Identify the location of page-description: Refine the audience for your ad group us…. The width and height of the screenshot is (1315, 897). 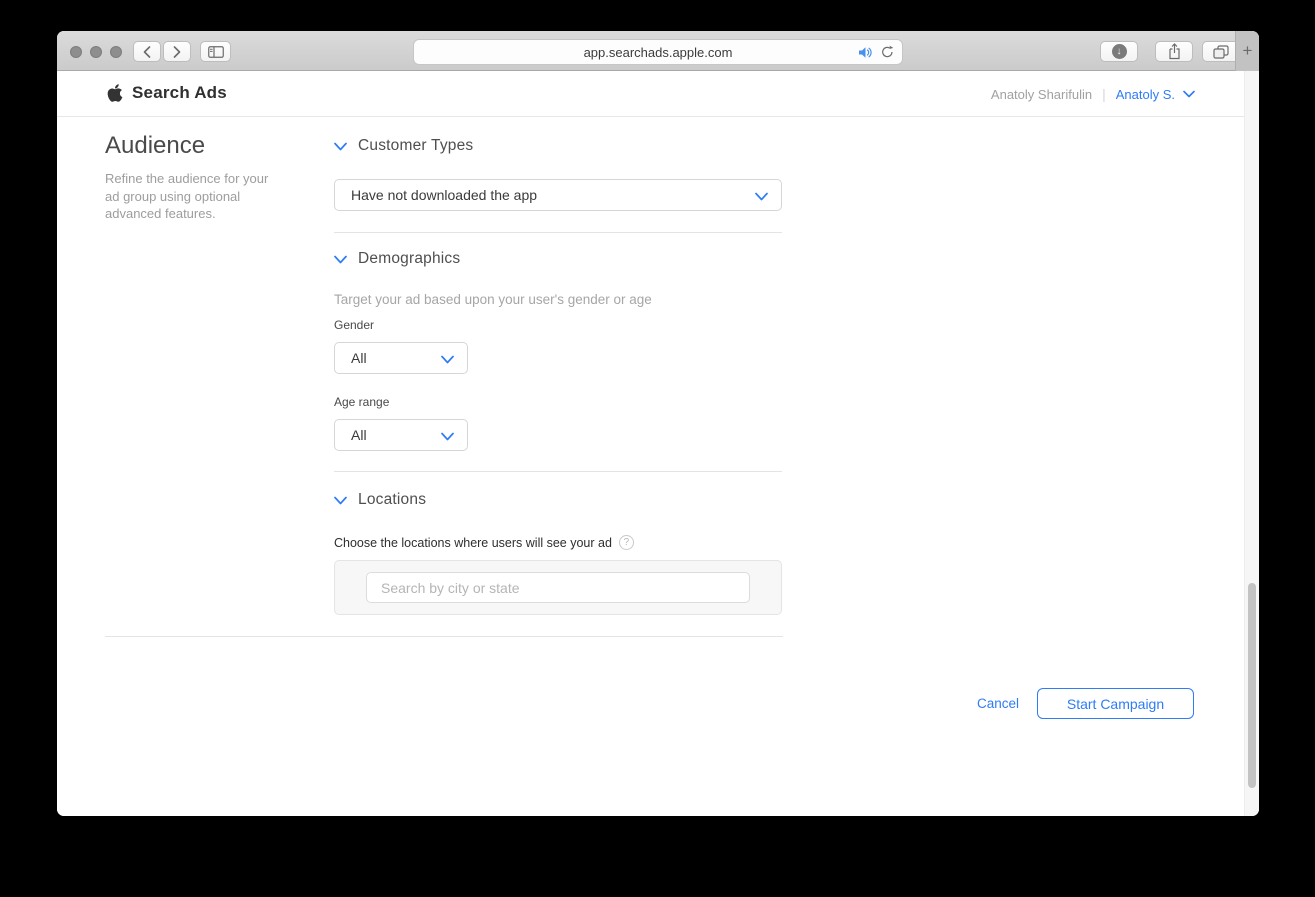
(187, 196).